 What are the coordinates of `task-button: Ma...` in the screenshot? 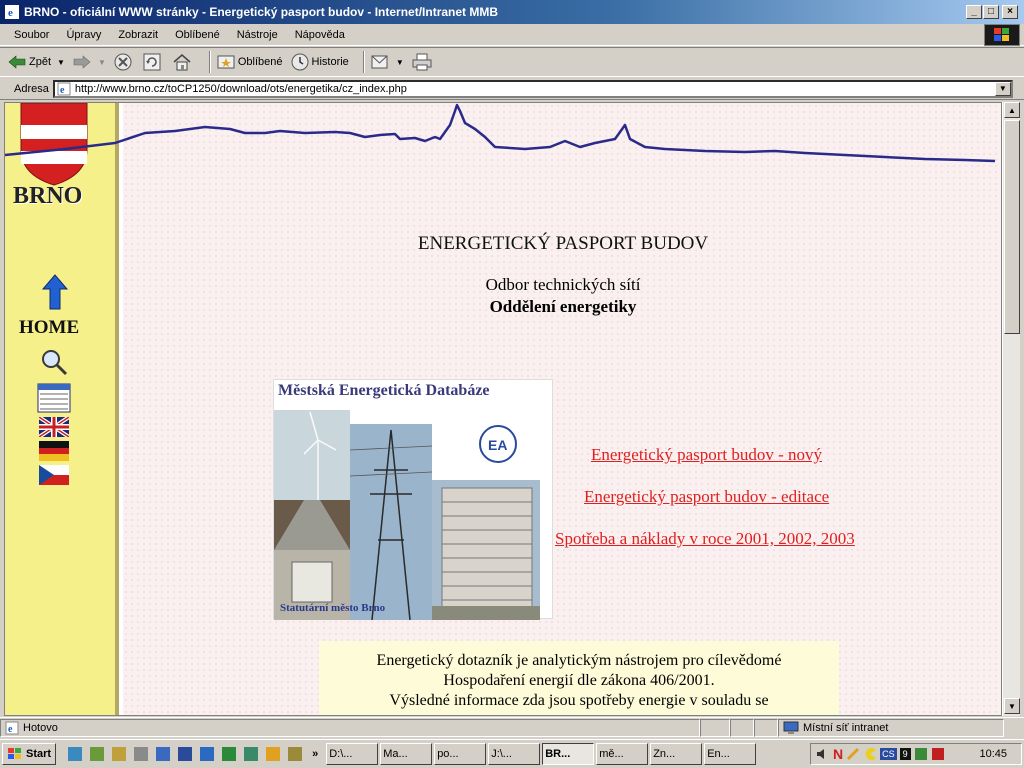 It's located at (406, 754).